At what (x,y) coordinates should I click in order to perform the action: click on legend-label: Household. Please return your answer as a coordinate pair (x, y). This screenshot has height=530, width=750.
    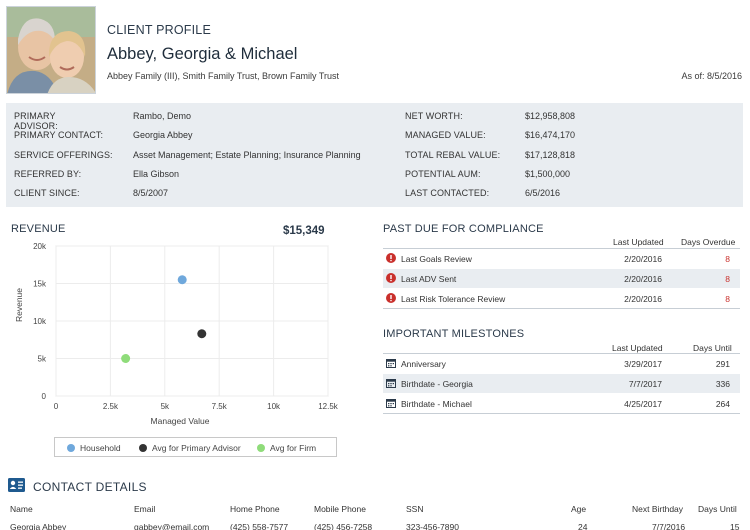
    Looking at the image, I should click on (100, 448).